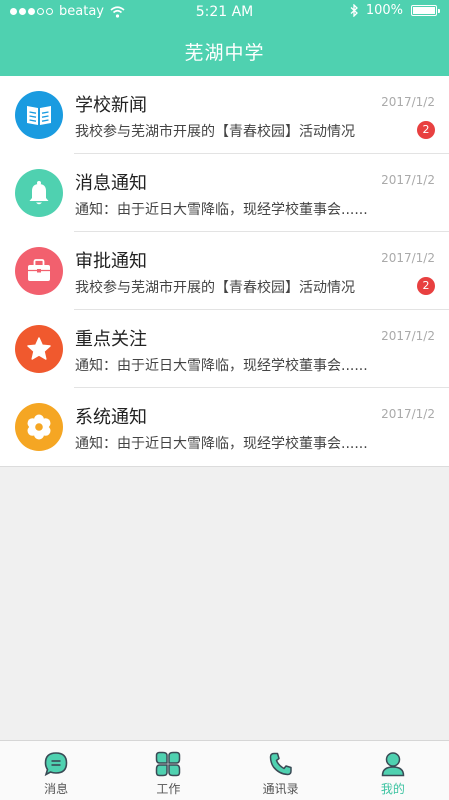  I want to click on tab-label: 工作, so click(168, 789).